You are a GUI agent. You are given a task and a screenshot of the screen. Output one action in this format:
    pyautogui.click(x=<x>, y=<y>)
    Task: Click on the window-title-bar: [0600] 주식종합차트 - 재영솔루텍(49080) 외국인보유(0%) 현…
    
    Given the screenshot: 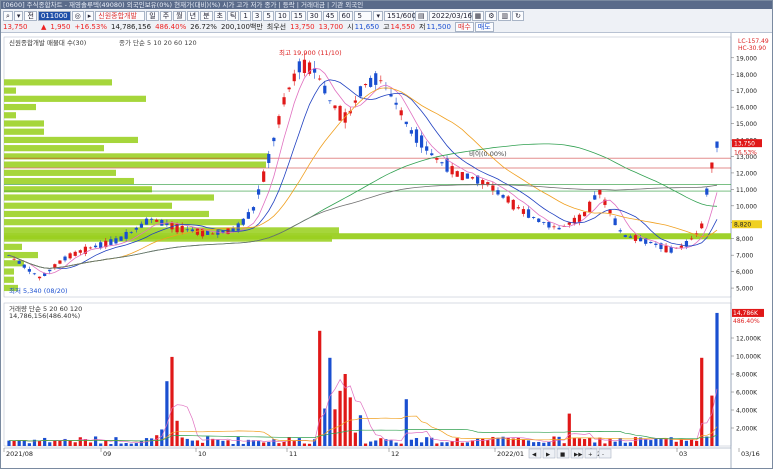 What is the action you would take?
    pyautogui.click(x=386, y=5)
    